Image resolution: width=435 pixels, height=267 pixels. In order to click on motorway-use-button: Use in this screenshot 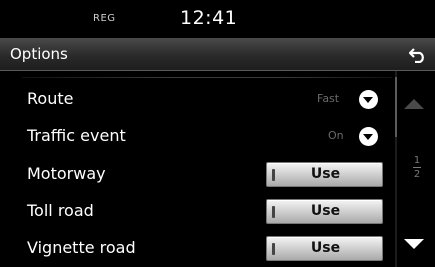, I will do `click(324, 174)`.